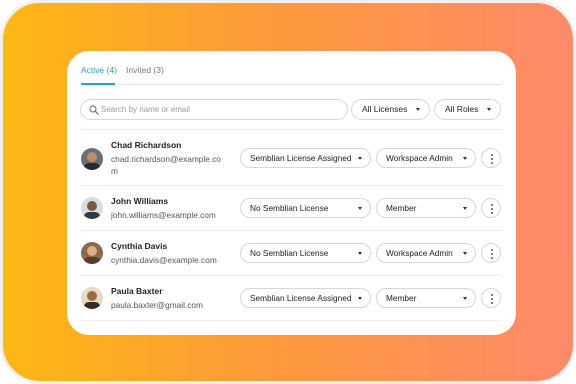  Describe the element at coordinates (385, 109) in the screenshot. I see `licenses-filter-label: All Licenses` at that location.